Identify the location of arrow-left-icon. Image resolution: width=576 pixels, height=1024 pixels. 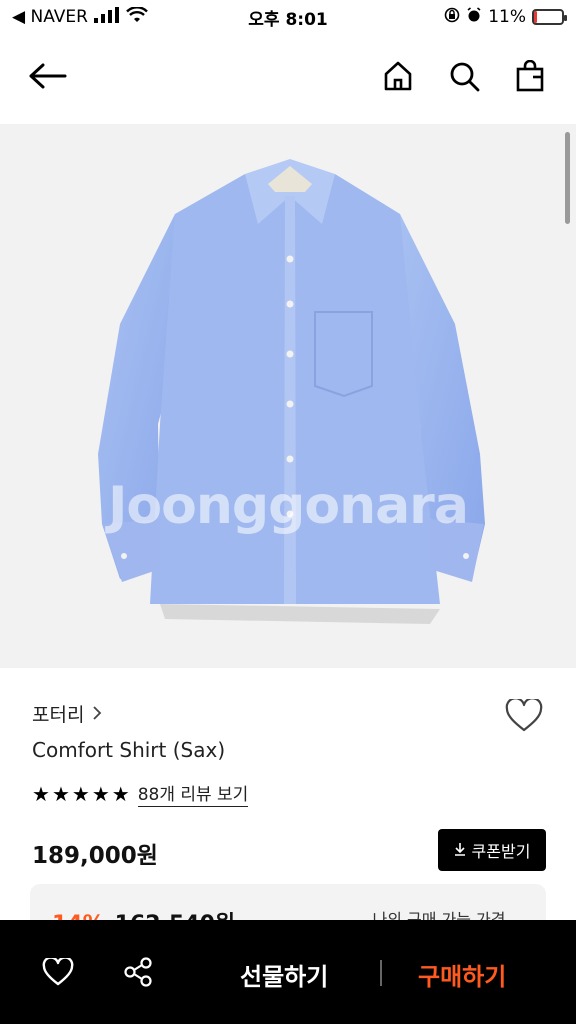
(48, 78).